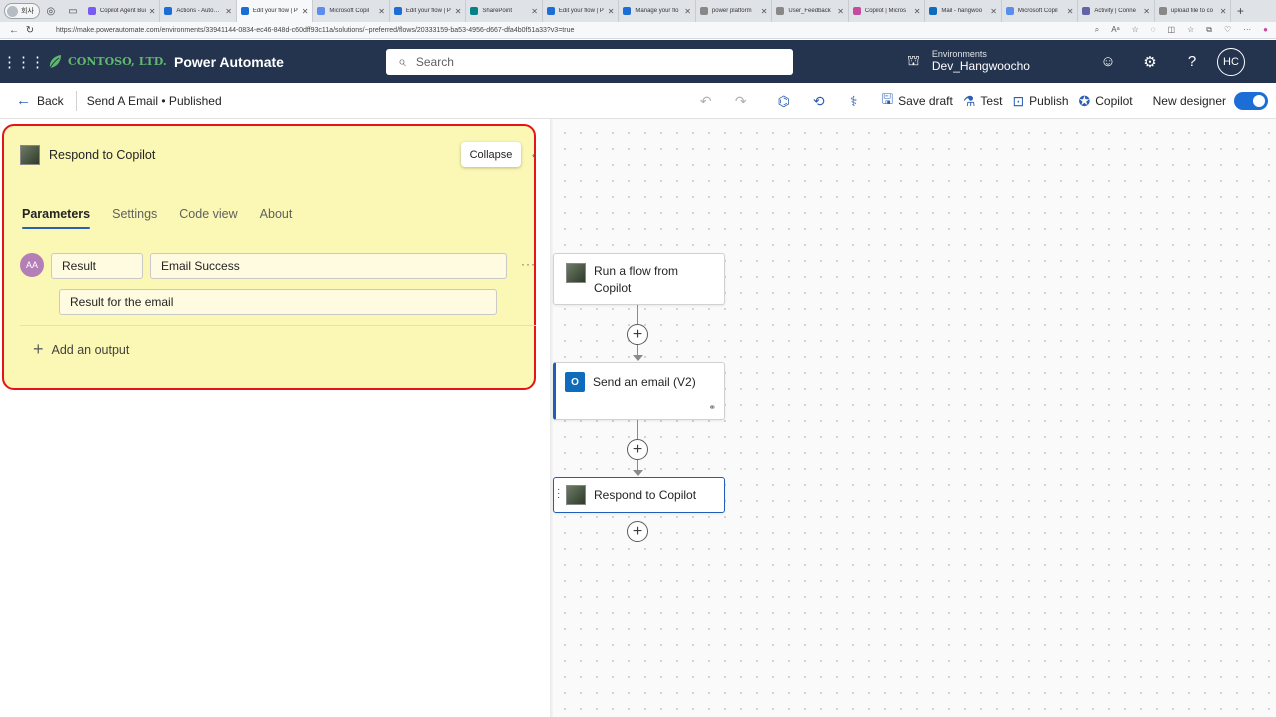  What do you see at coordinates (56, 218) in the screenshot?
I see `tab-parameters: Parameters` at bounding box center [56, 218].